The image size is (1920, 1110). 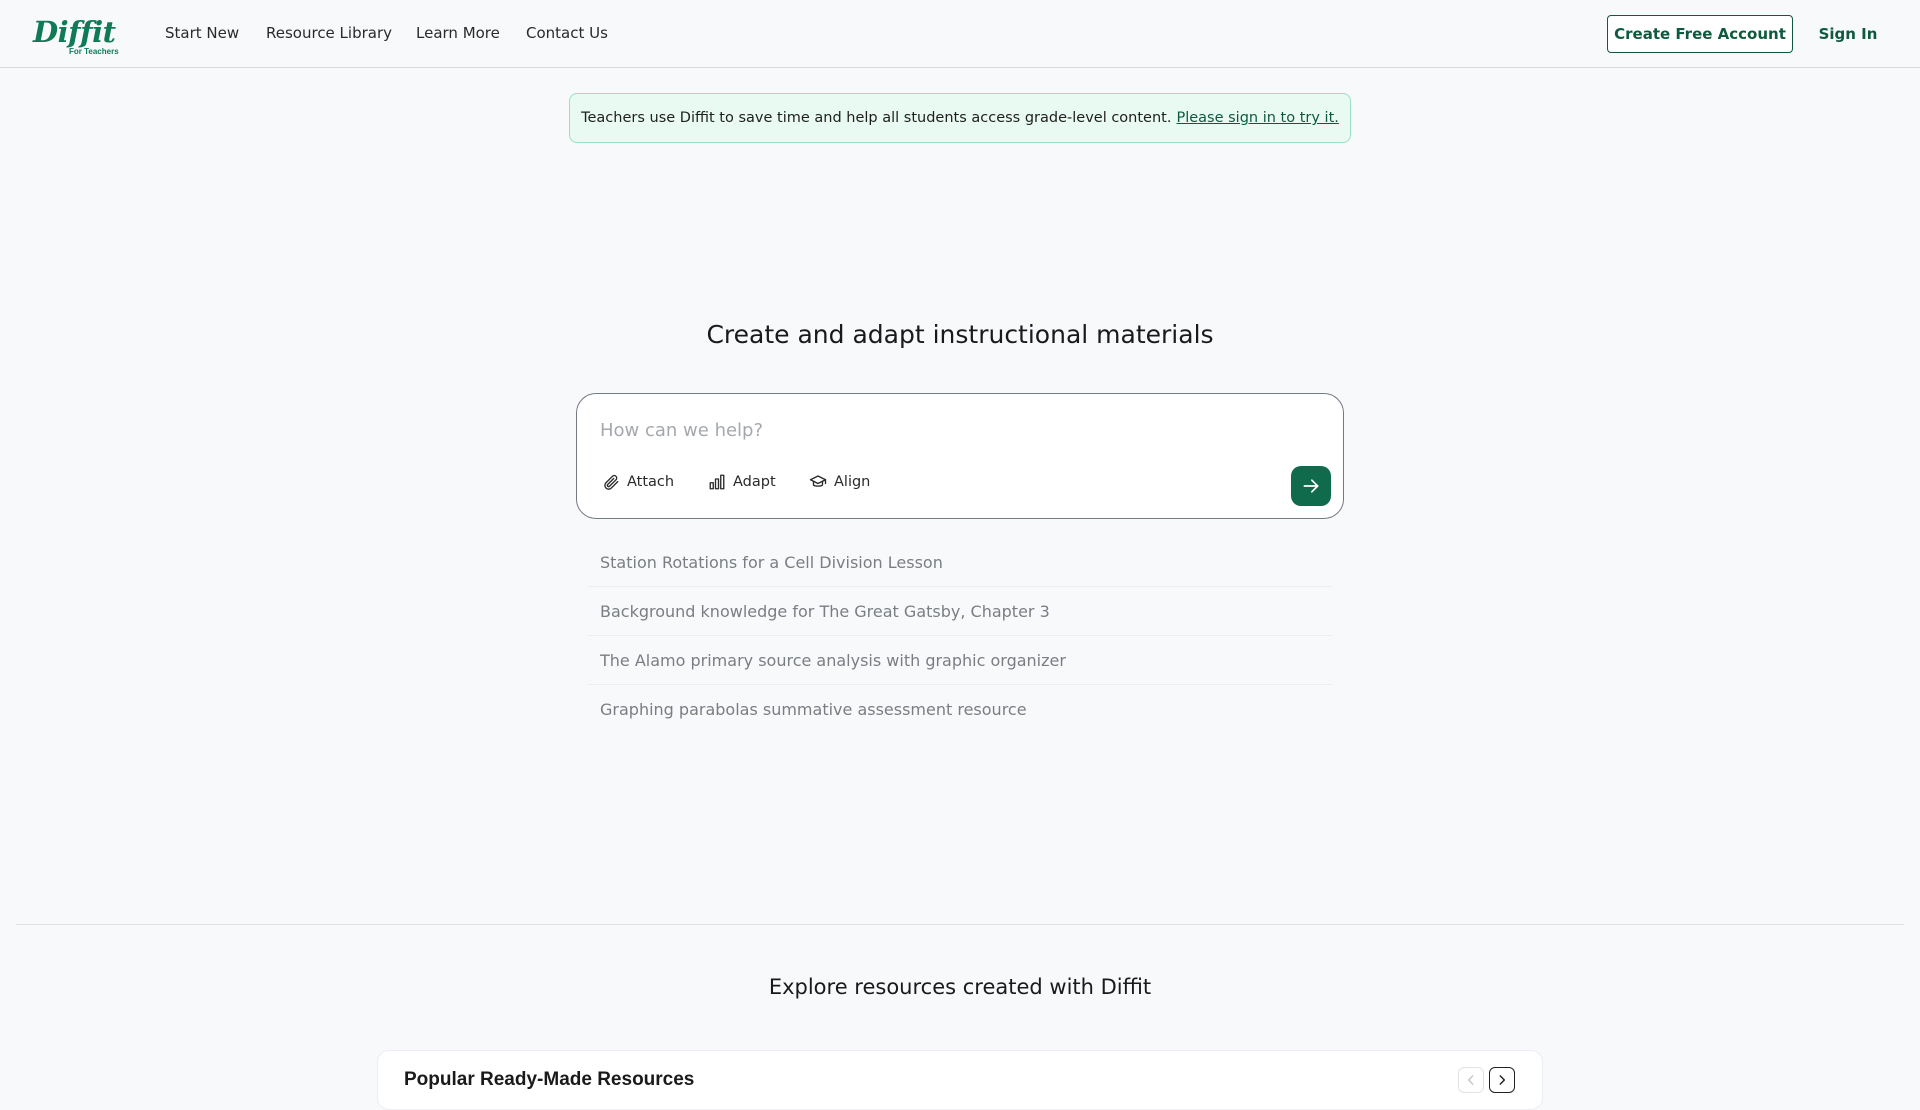 I want to click on attach-button: Attach, so click(x=638, y=482).